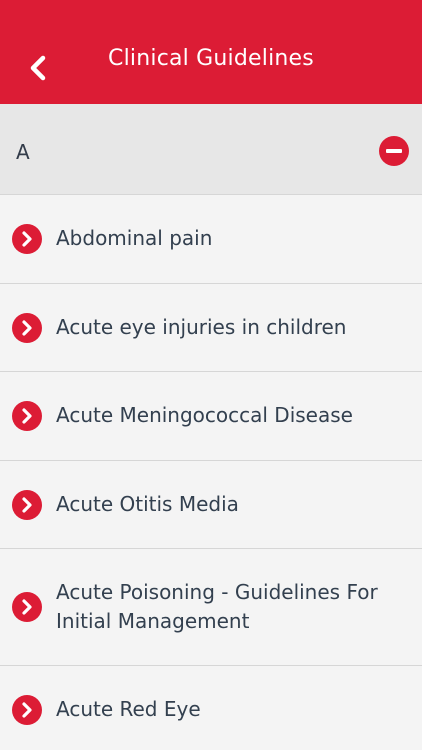  I want to click on list-item-label: Acute Otitis Media, so click(147, 504).